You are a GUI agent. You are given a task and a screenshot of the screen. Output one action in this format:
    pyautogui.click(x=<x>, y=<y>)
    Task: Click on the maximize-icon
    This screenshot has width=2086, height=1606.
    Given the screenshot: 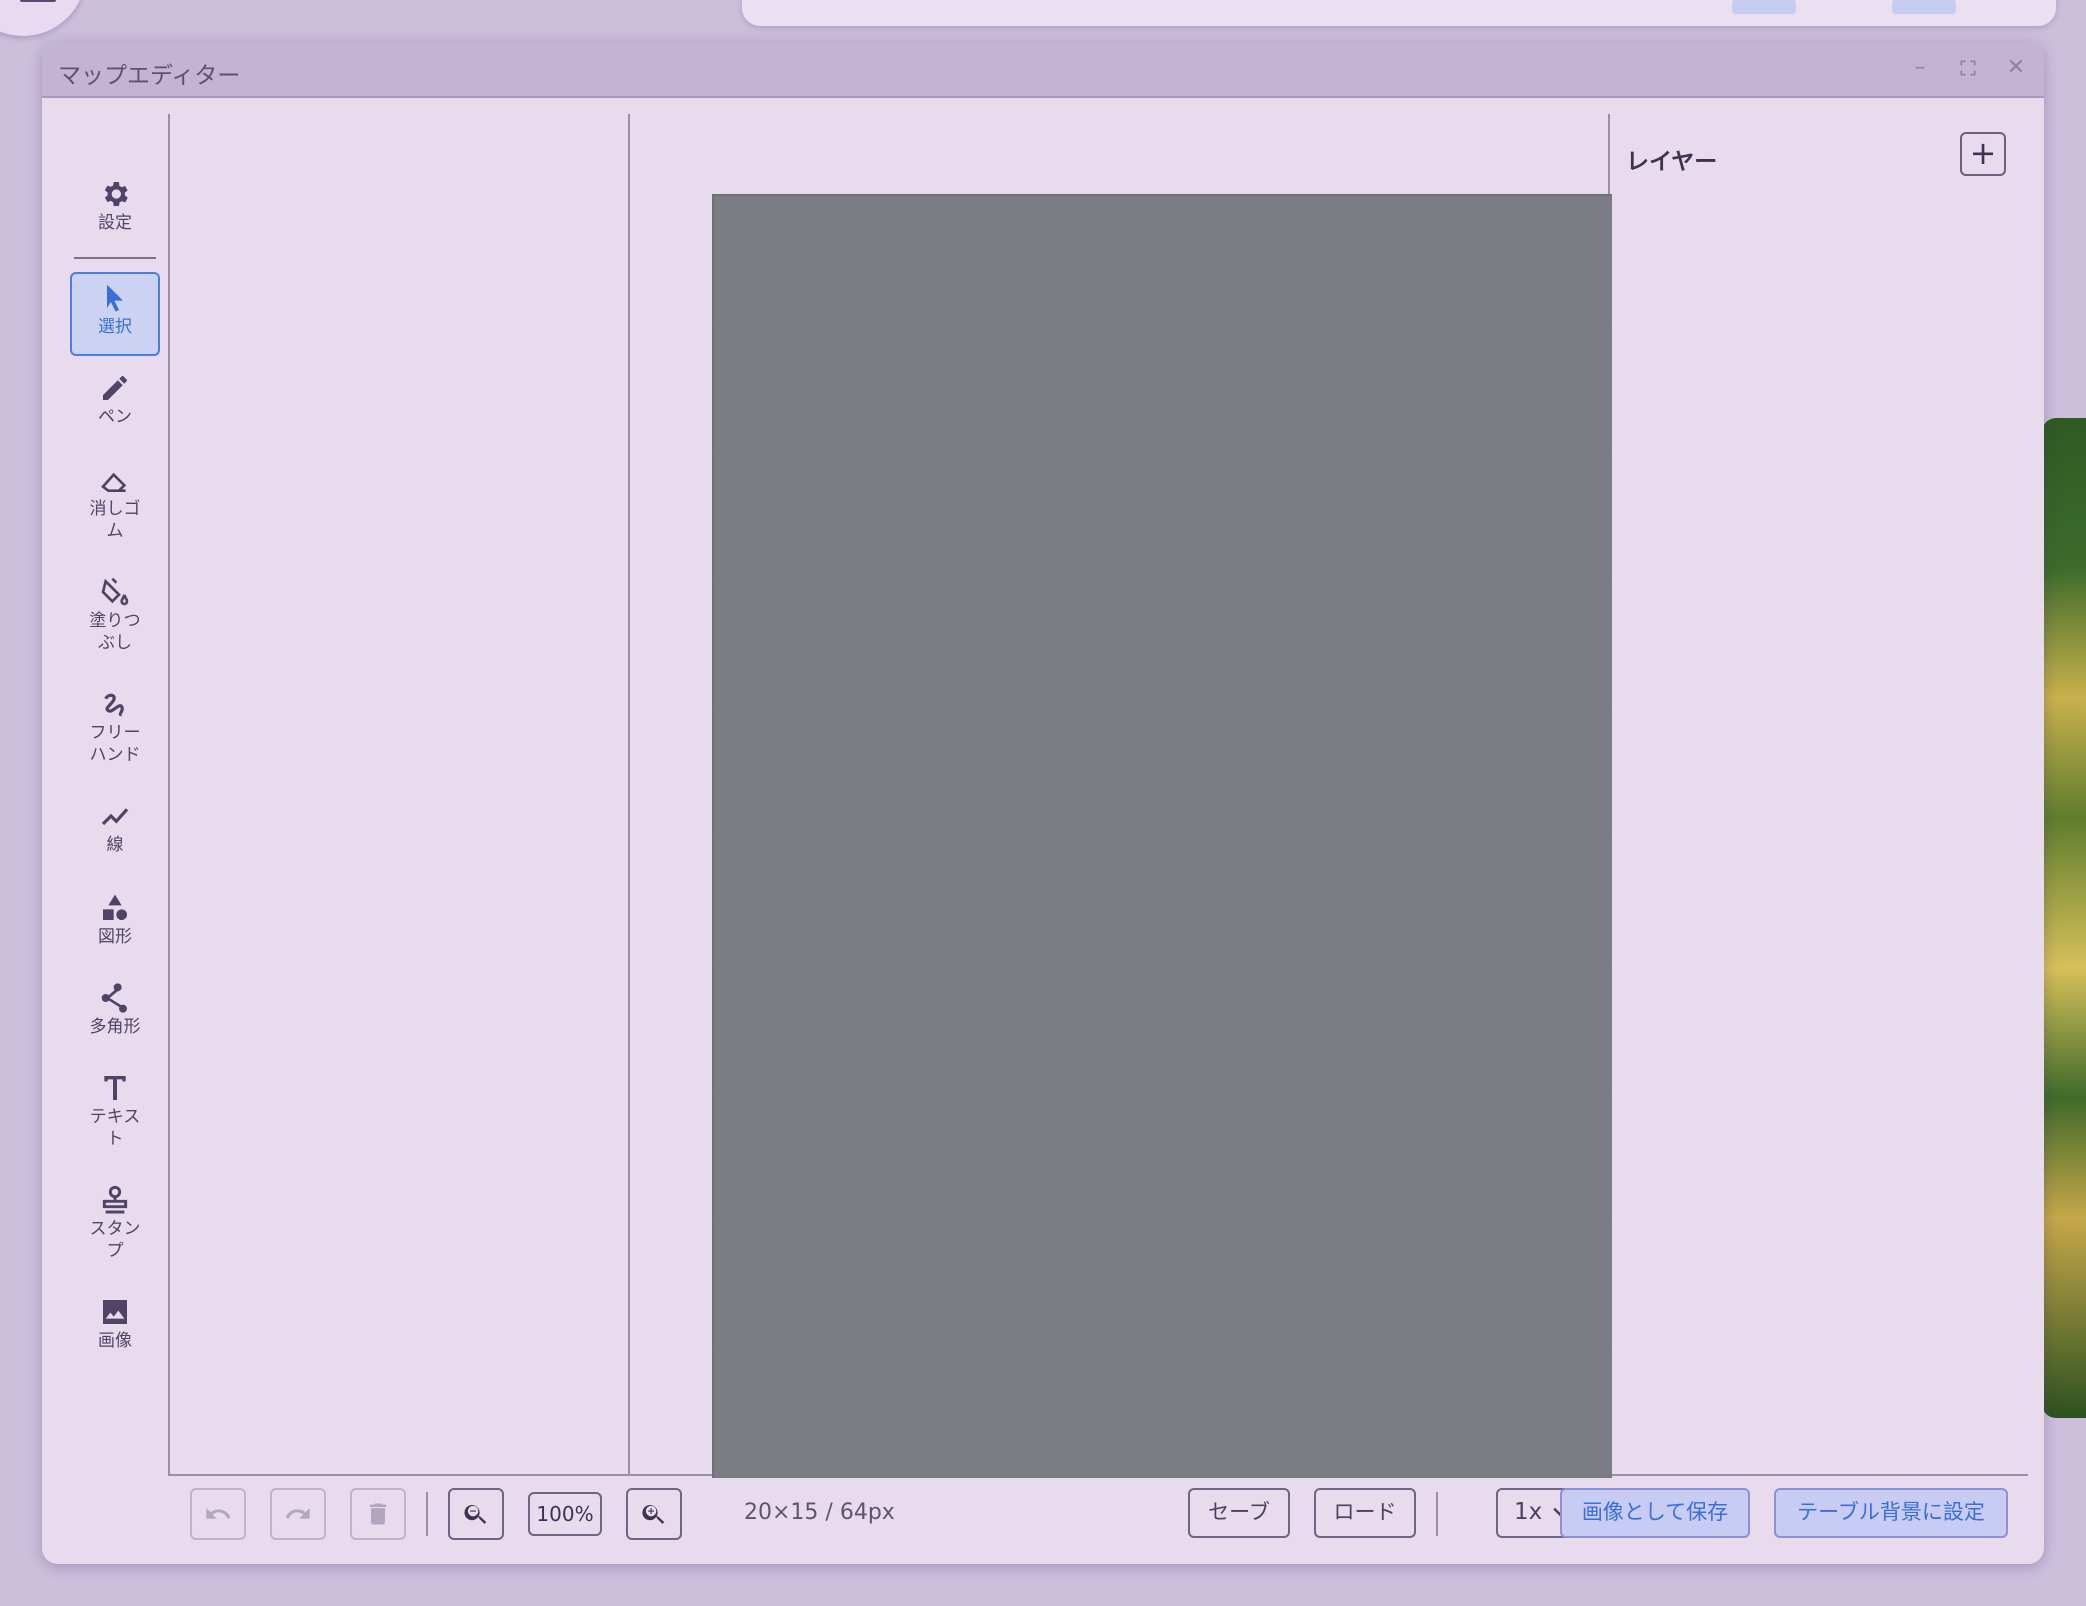 What is the action you would take?
    pyautogui.click(x=1968, y=68)
    